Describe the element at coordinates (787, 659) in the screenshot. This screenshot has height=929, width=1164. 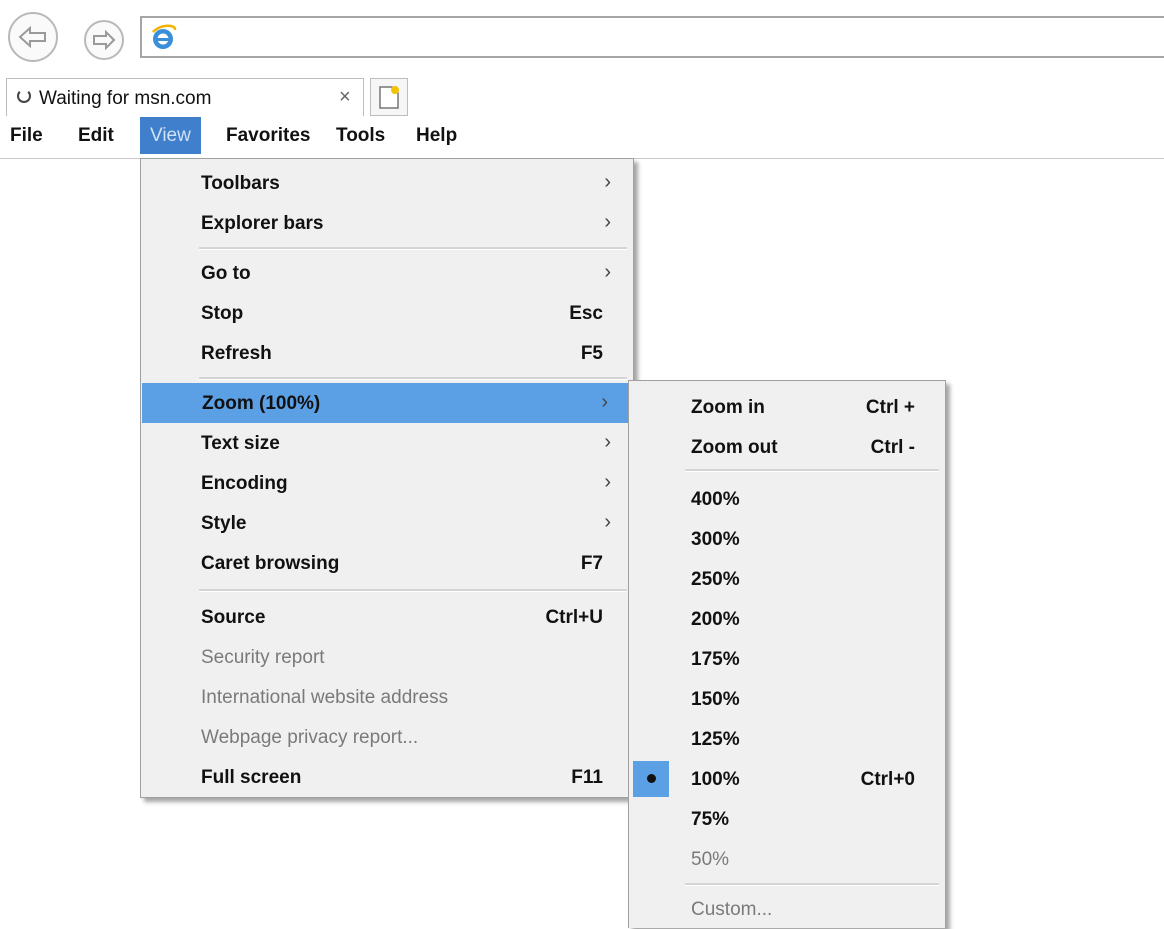
I see `zoom-item-175: 175%` at that location.